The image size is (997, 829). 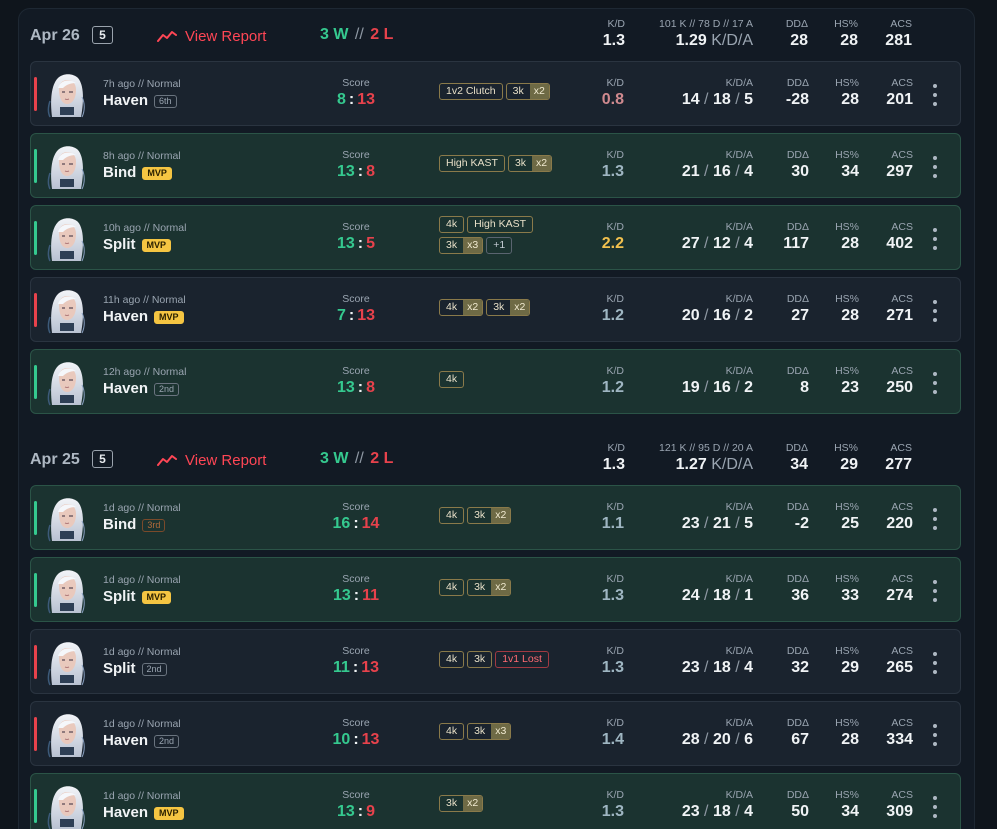 I want to click on match-kda: K/D/A 20 / 16 / 2, so click(x=702, y=309).